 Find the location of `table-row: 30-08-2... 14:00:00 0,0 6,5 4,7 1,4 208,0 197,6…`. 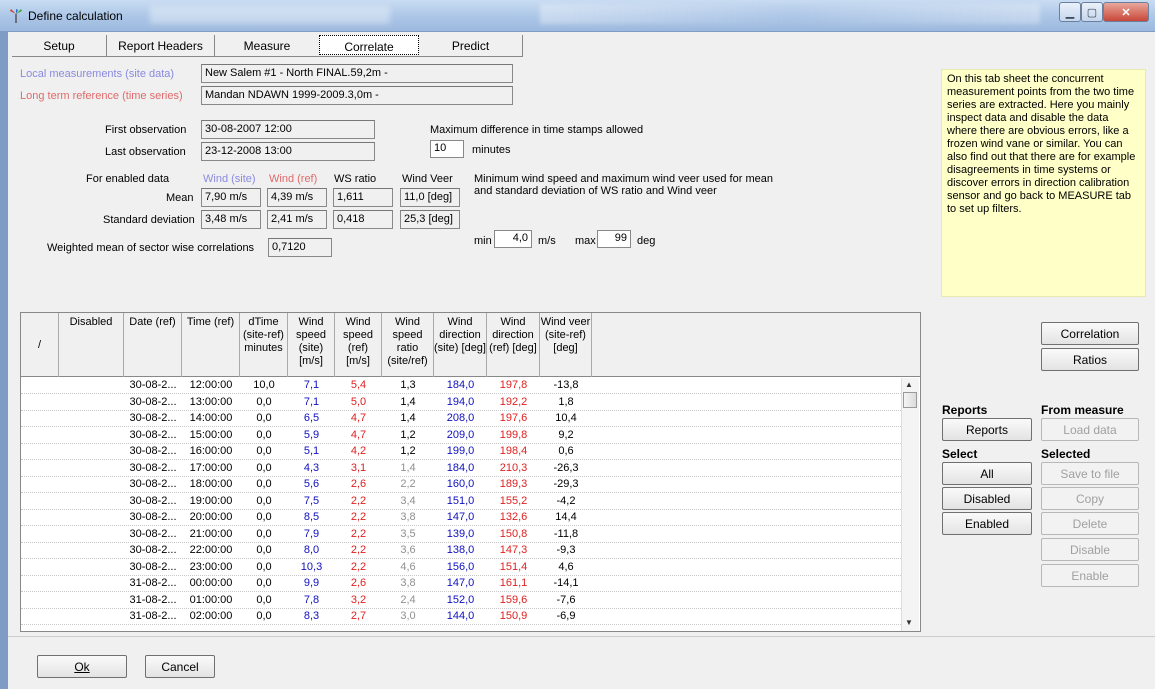

table-row: 30-08-2... 14:00:00 0,0 6,5 4,7 1,4 208,0 197,6… is located at coordinates (461, 419).